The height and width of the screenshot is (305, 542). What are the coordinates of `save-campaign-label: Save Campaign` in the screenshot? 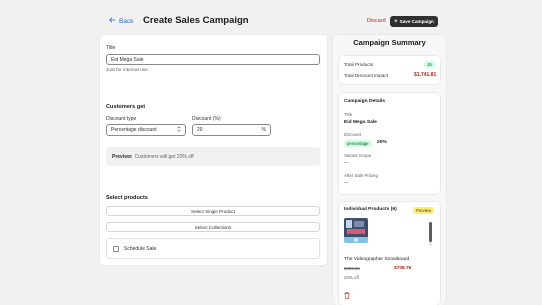 It's located at (416, 21).